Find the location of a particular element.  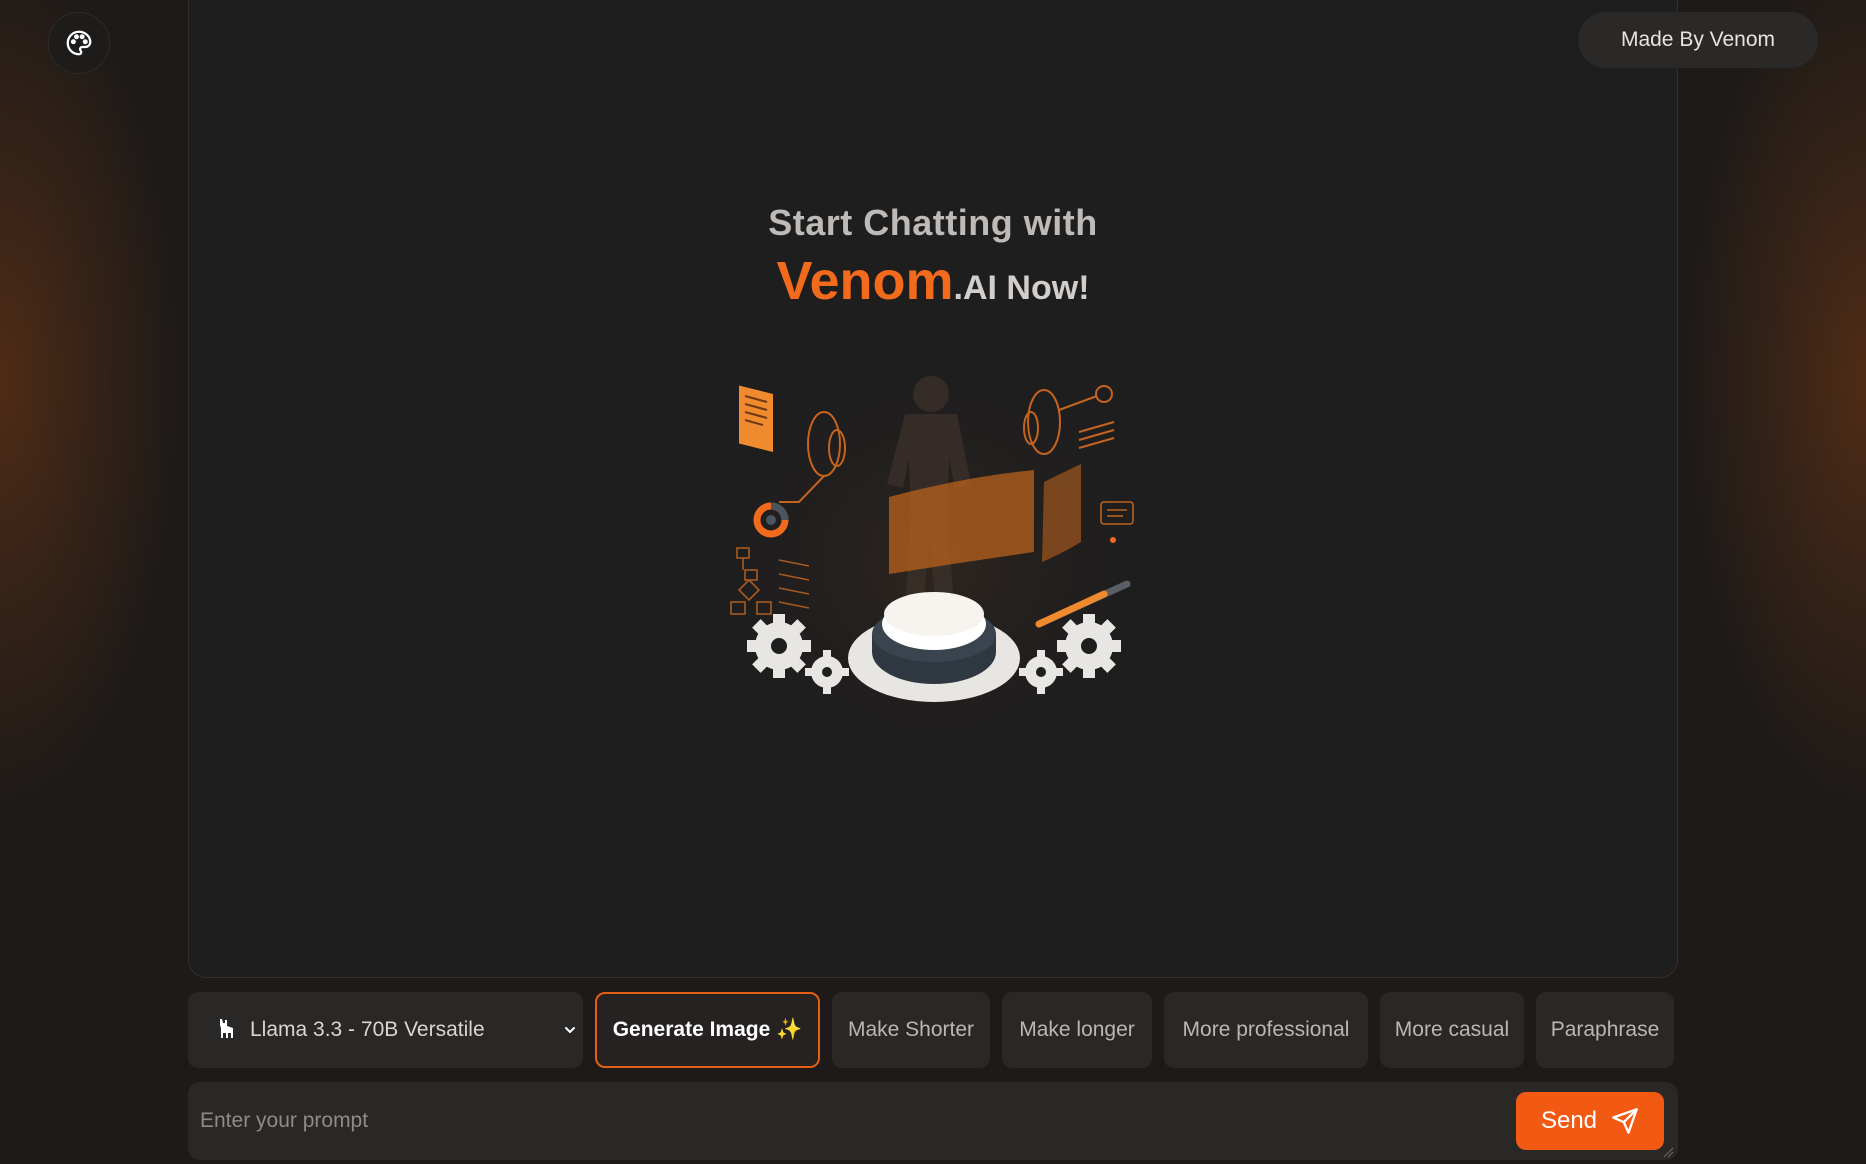

more-professional-button: More professional is located at coordinates (1266, 1030).